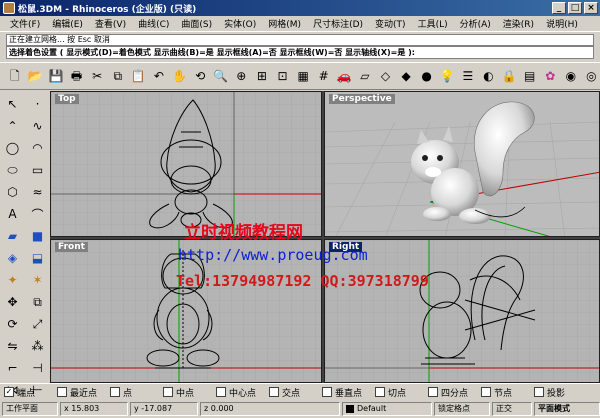 The width and height of the screenshot is (600, 418). Describe the element at coordinates (37, 236) in the screenshot. I see `solid-box-icon: ■` at that location.